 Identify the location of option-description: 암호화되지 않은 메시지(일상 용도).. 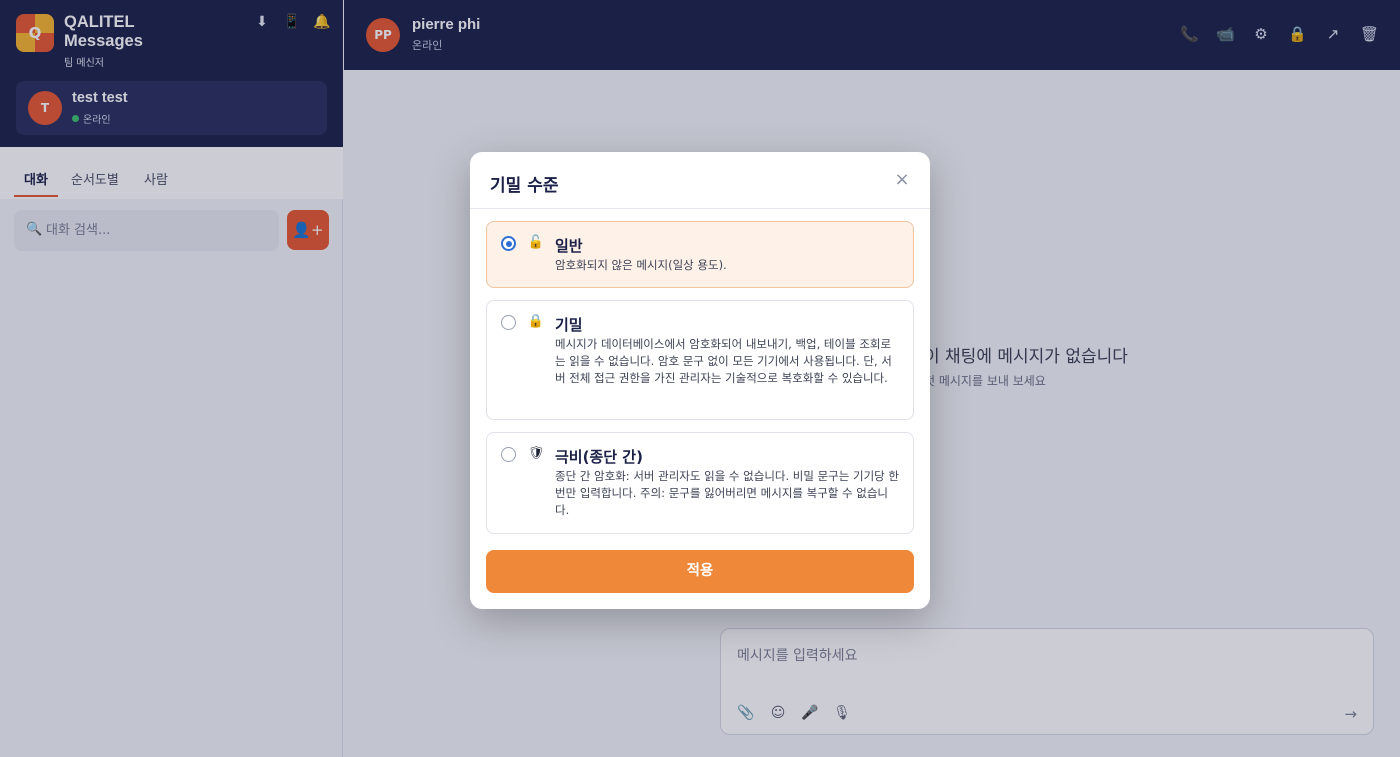
(641, 265).